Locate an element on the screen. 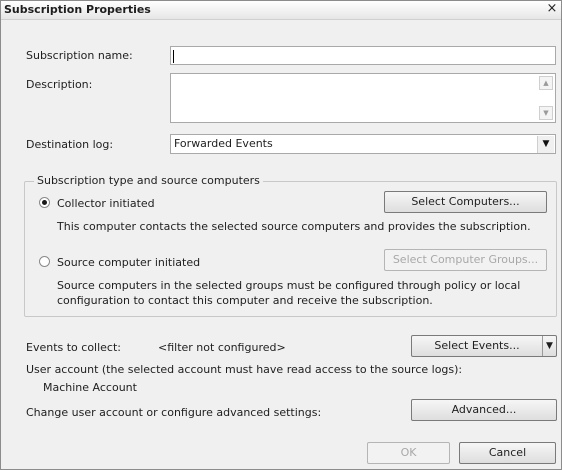 The height and width of the screenshot is (470, 562). radio-selected-dot is located at coordinates (44, 202).